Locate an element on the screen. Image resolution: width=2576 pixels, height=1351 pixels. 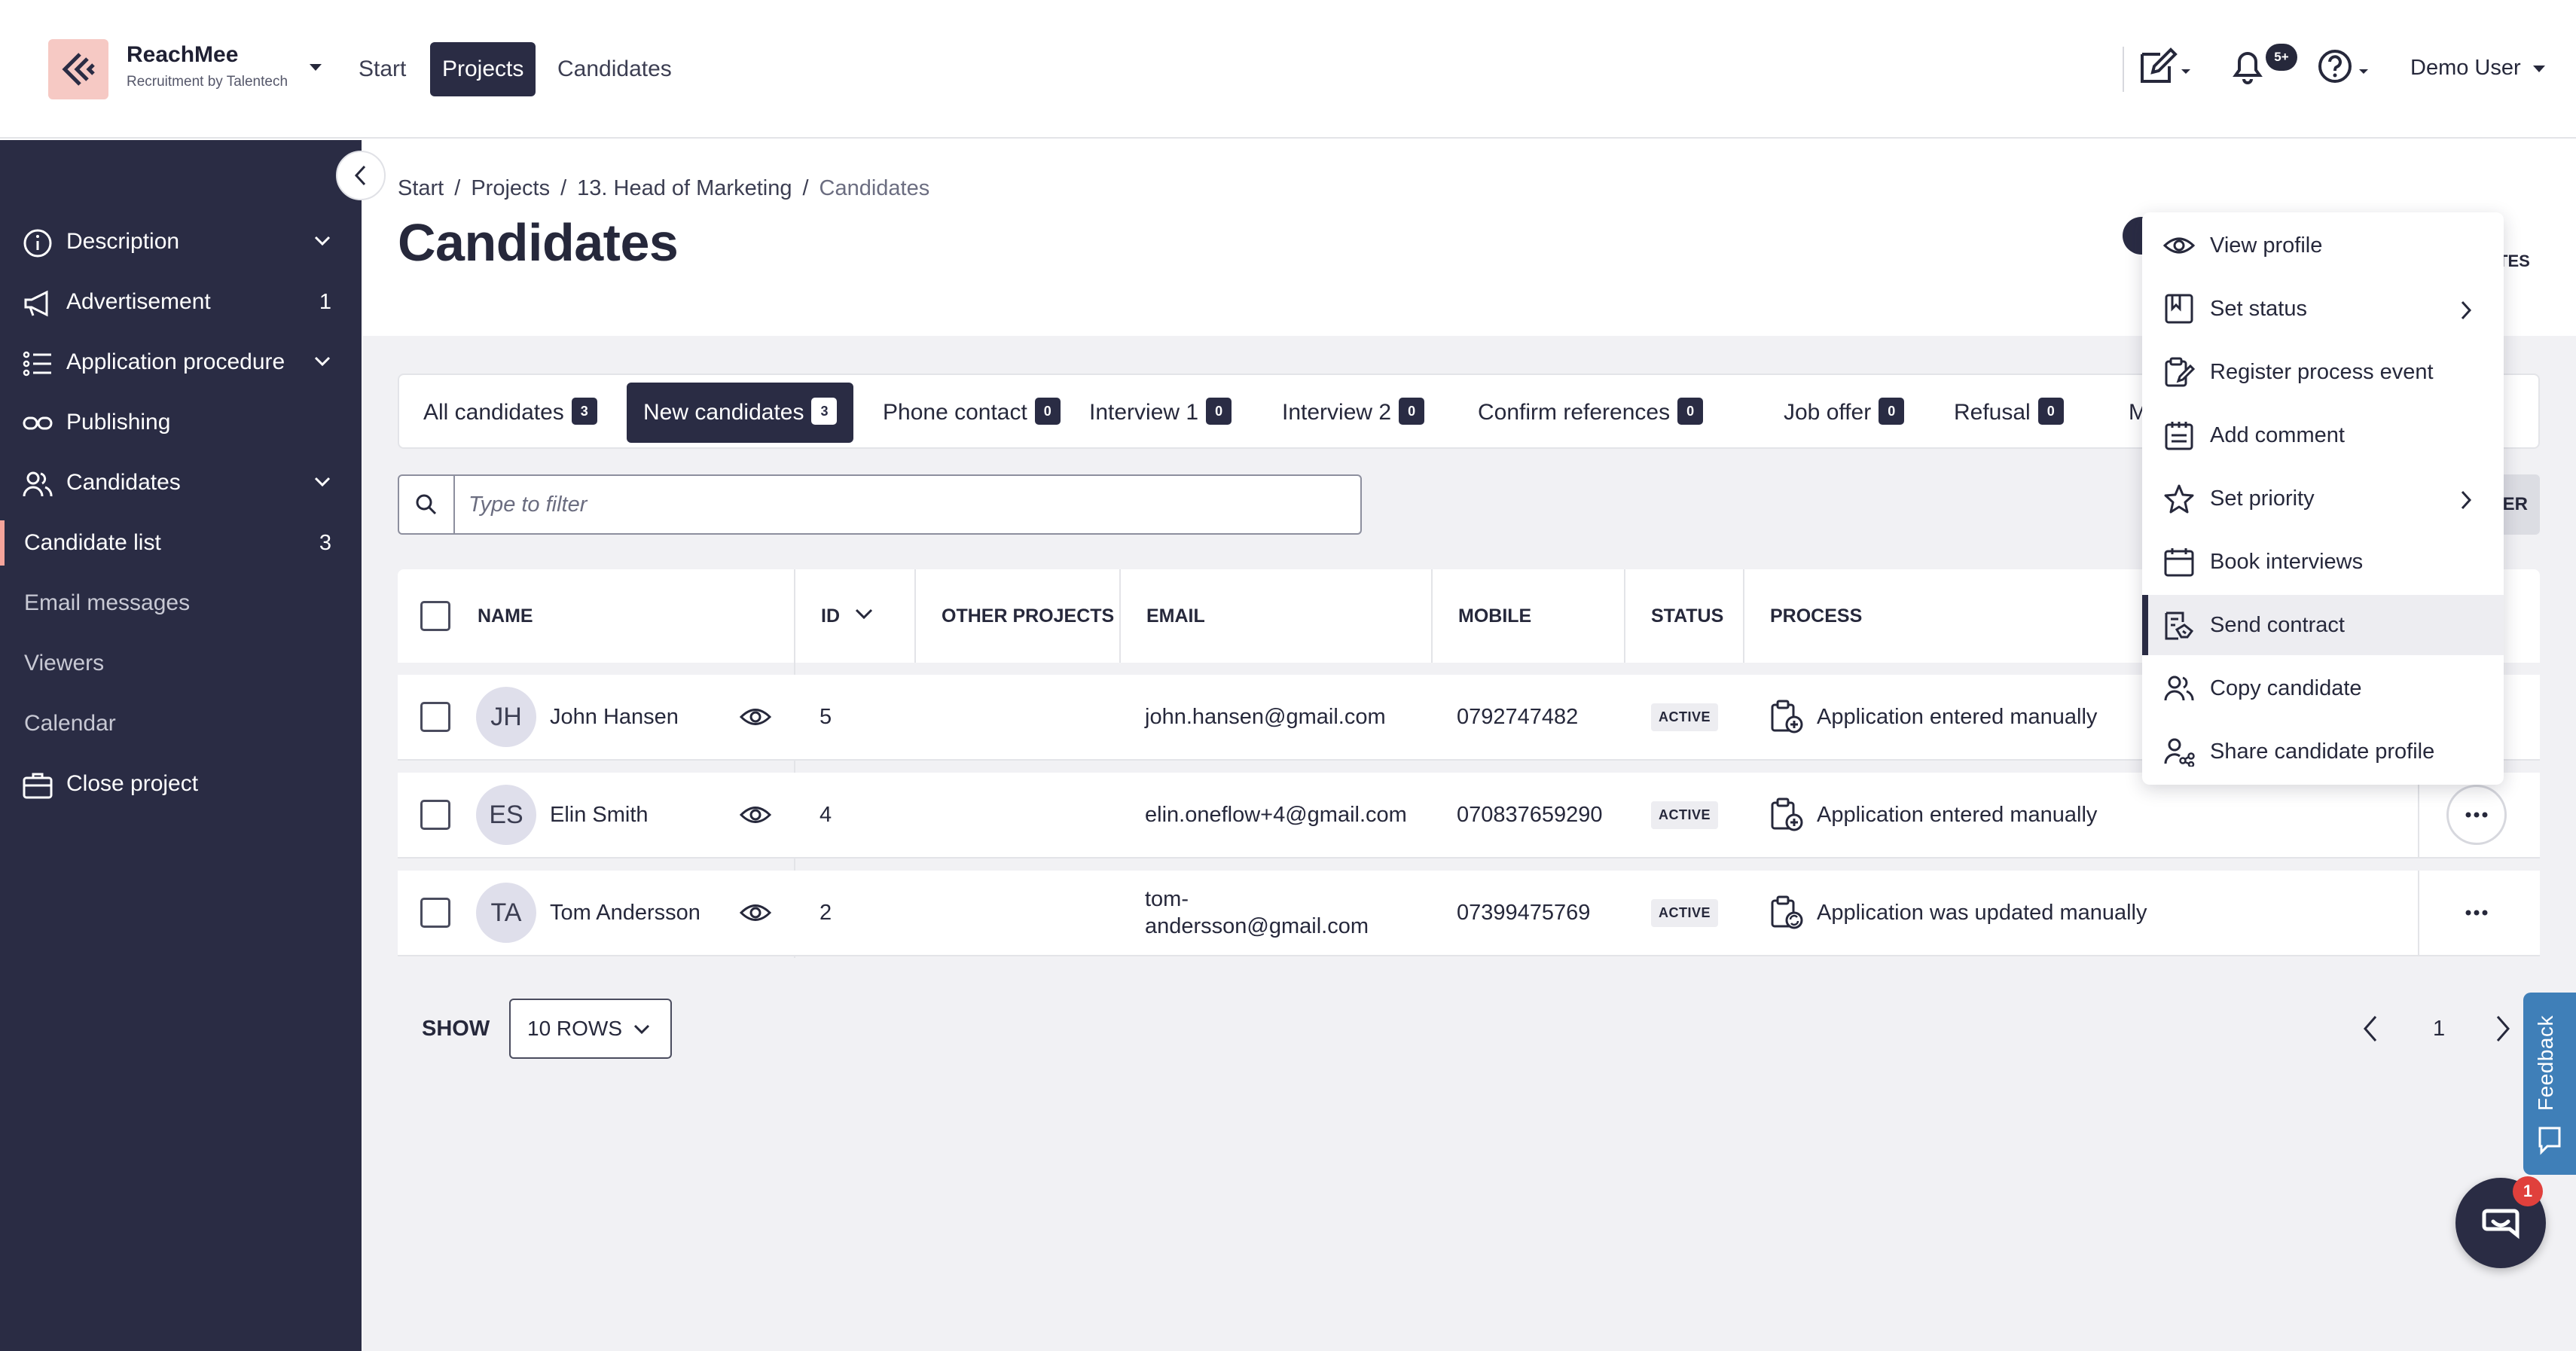
sidebar-item-email-messages: Email messages is located at coordinates (181, 603).